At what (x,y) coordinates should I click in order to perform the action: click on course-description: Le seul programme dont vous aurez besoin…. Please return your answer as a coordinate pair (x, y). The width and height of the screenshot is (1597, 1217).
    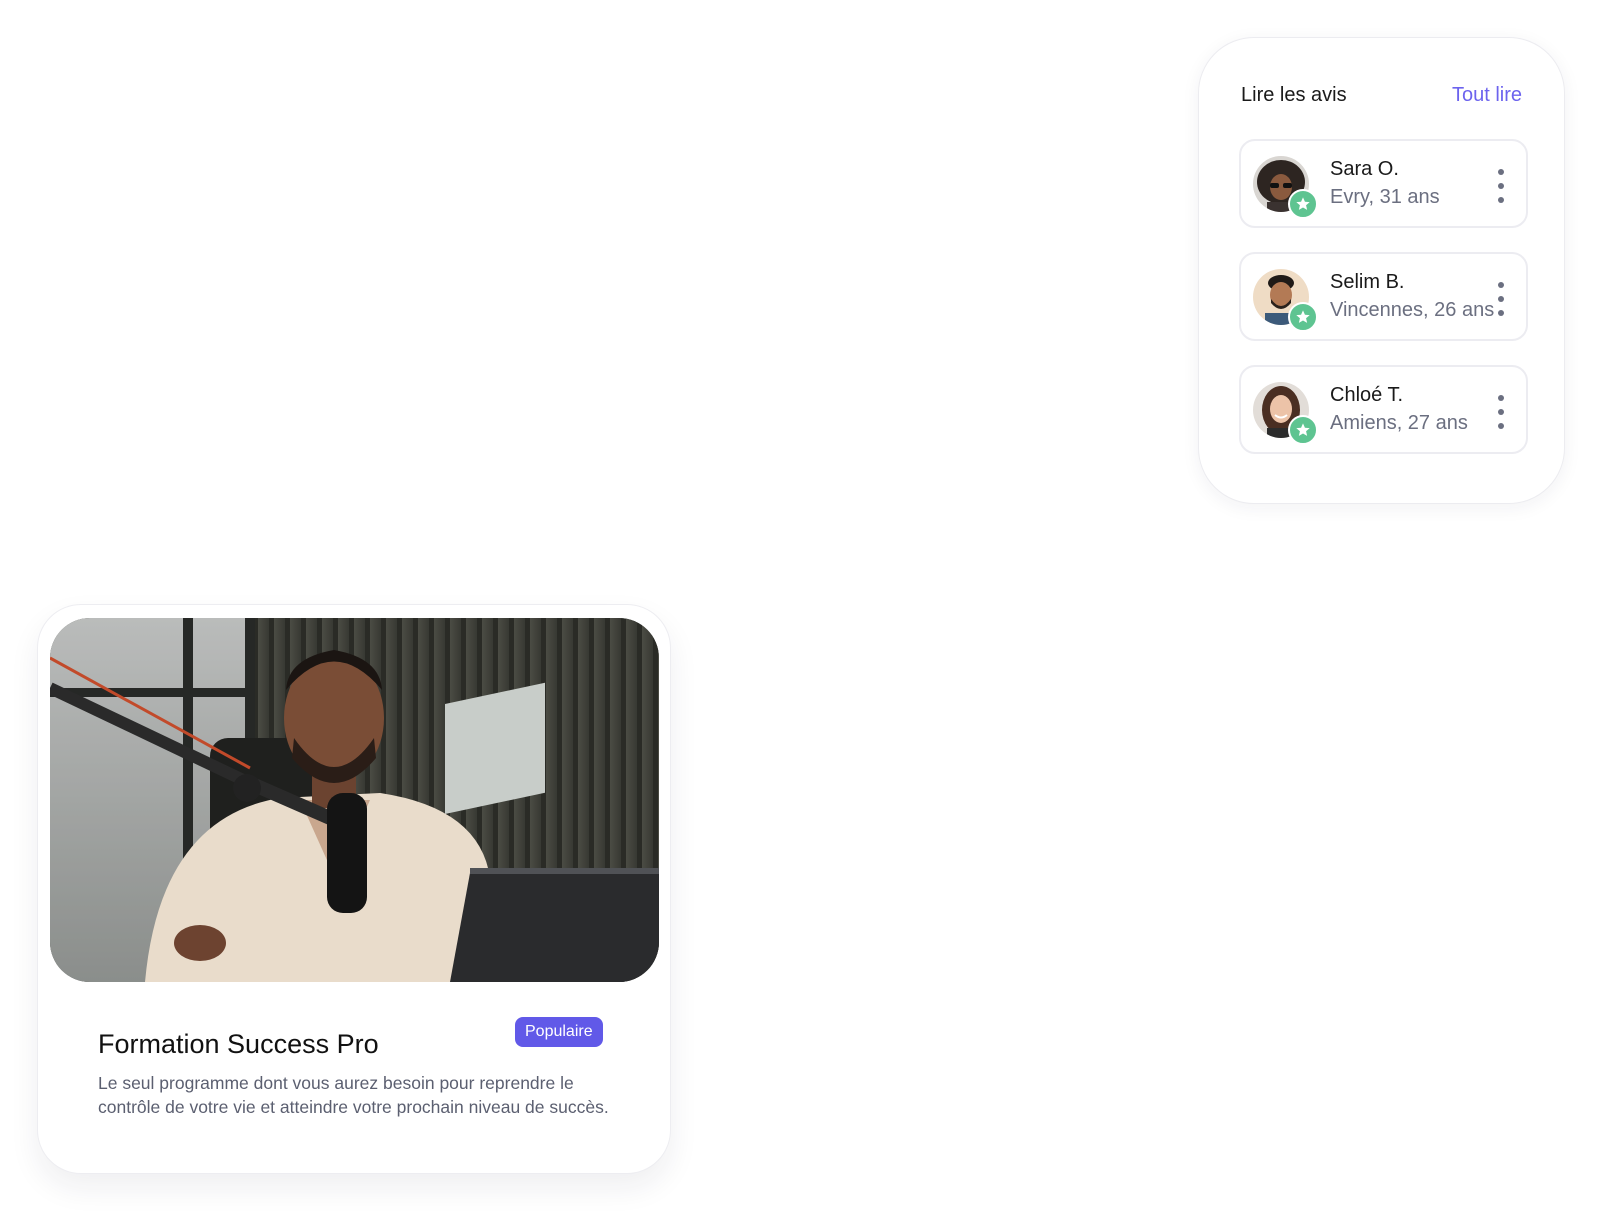
    Looking at the image, I should click on (353, 1095).